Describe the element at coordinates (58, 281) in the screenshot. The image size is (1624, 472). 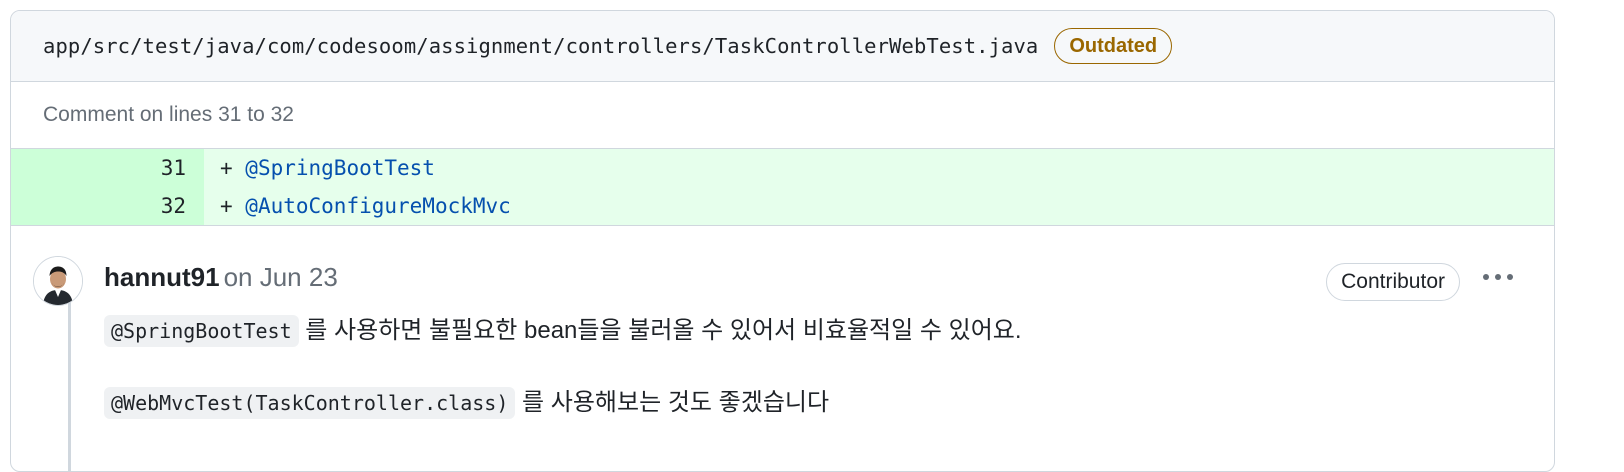
I see `avatar-icon` at that location.